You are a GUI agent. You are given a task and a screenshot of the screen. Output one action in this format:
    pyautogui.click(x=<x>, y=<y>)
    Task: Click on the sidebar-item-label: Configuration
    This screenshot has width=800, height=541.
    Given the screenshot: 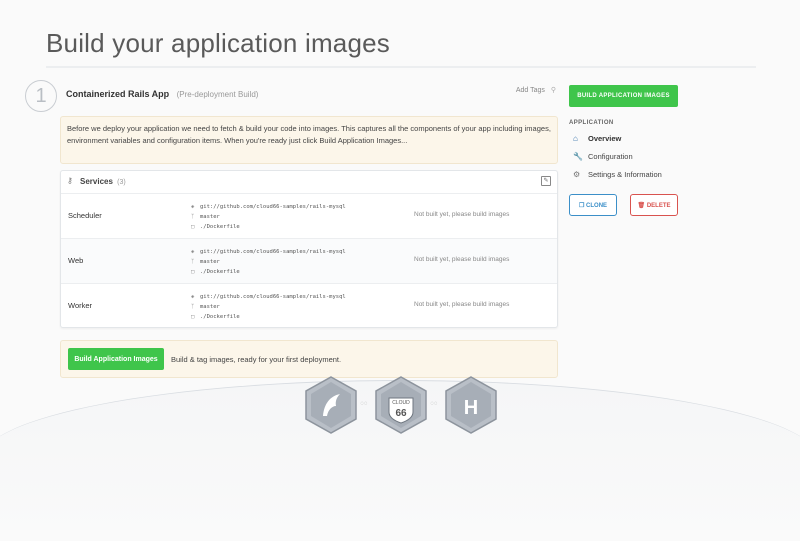 What is the action you would take?
    pyautogui.click(x=610, y=156)
    